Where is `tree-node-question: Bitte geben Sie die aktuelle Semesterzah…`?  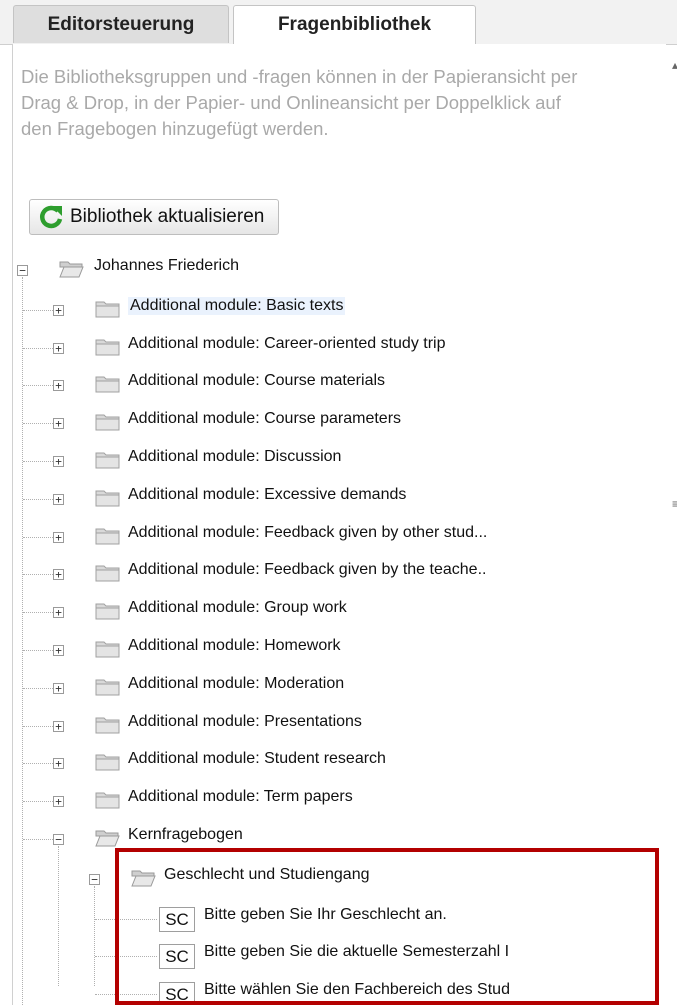 tree-node-question: Bitte geben Sie die aktuelle Semesterzah… is located at coordinates (356, 952).